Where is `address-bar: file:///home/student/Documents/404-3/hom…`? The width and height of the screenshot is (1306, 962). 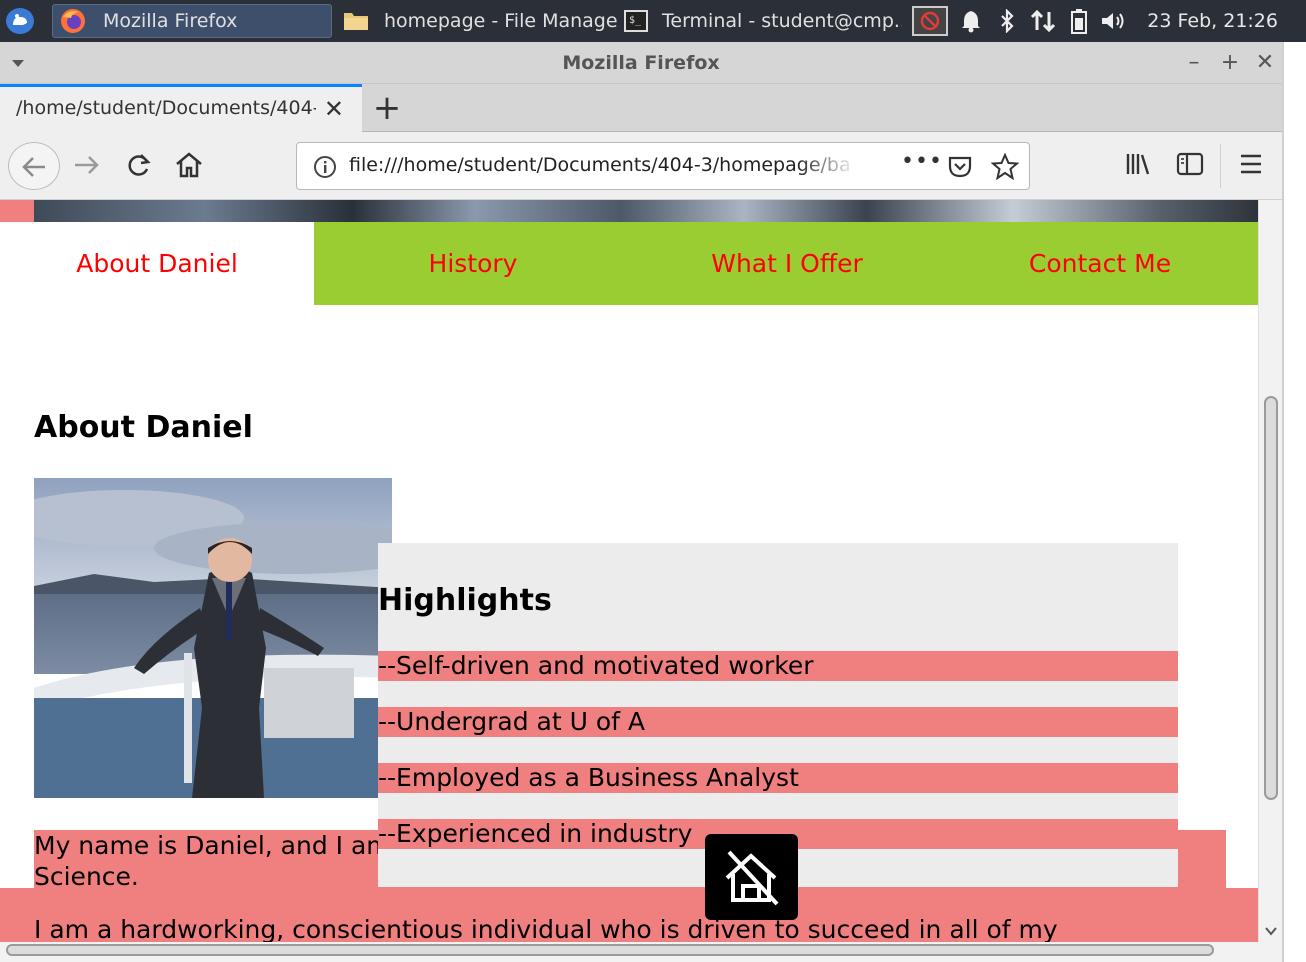
address-bar: file:///home/student/Documents/404-3/hom… is located at coordinates (663, 166).